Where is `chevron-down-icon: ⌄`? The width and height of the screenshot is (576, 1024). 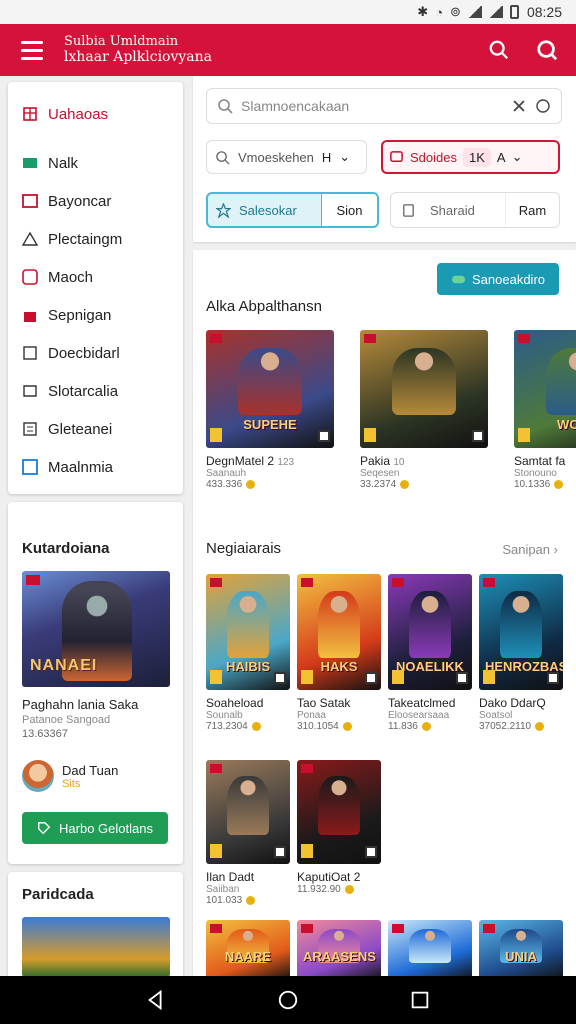
chevron-down-icon: ⌄ is located at coordinates (517, 156).